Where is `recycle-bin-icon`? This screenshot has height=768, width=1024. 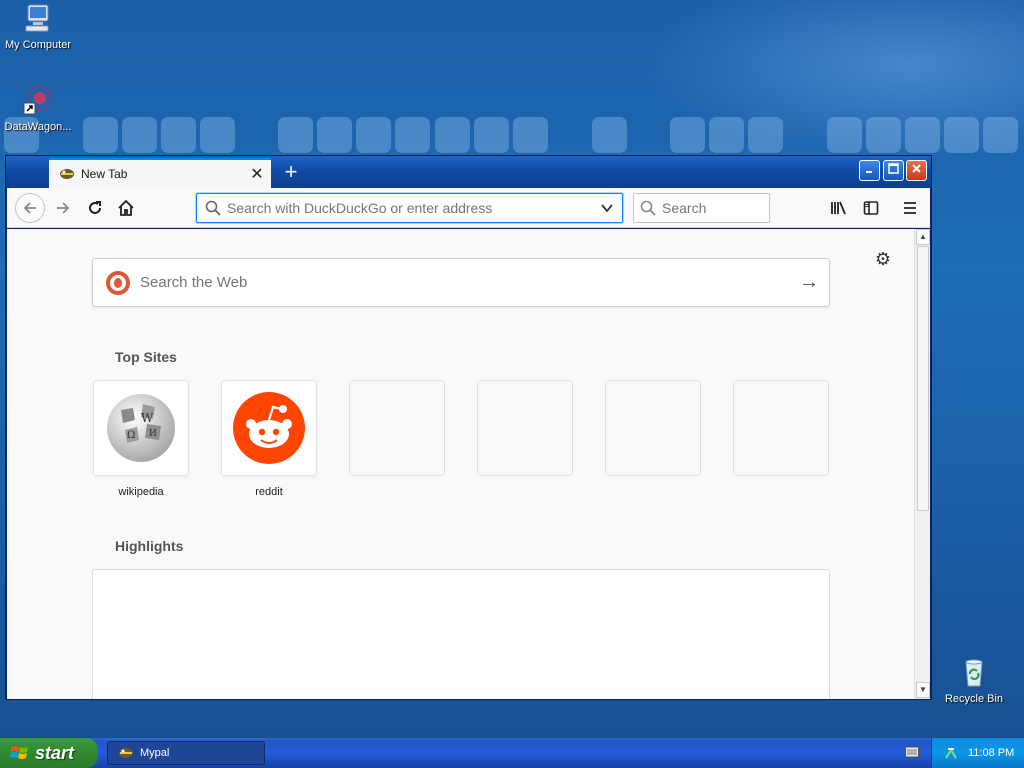
recycle-bin-icon is located at coordinates (974, 673).